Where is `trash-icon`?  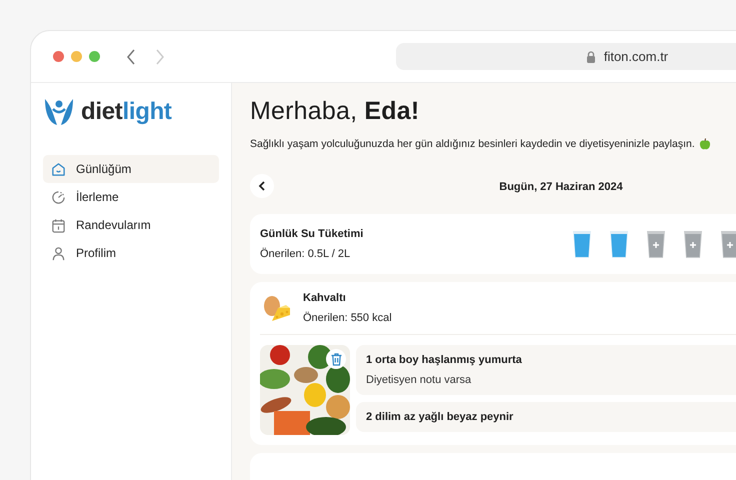
trash-icon is located at coordinates (336, 359).